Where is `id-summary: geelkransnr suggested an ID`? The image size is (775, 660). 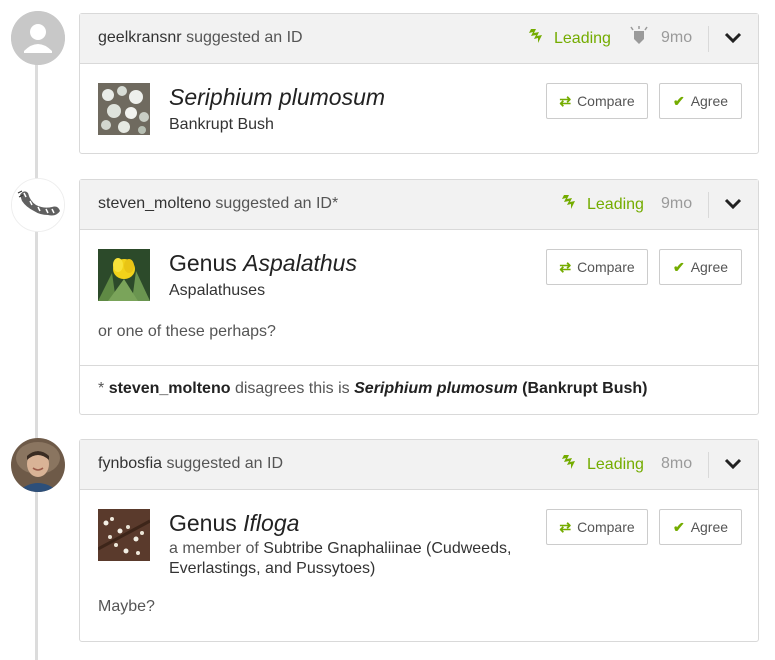
id-summary: geelkransnr suggested an ID is located at coordinates (200, 38).